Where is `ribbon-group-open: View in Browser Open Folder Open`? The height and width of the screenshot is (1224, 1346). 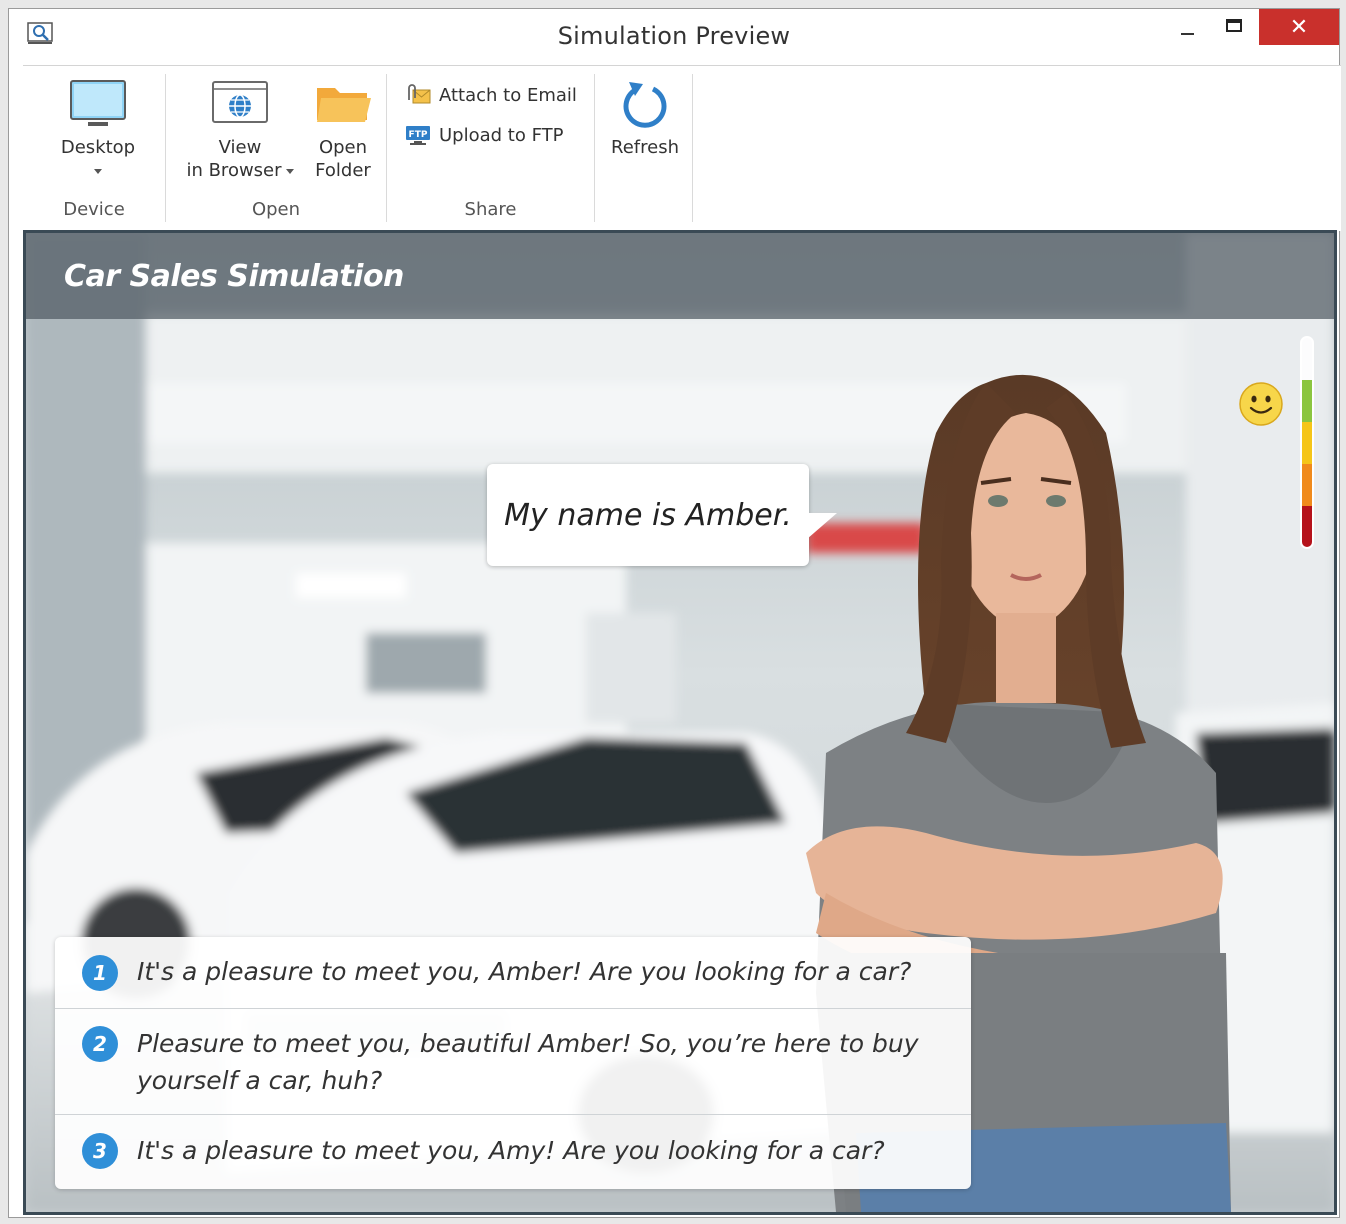 ribbon-group-open: View in Browser Open Folder Open is located at coordinates (276, 148).